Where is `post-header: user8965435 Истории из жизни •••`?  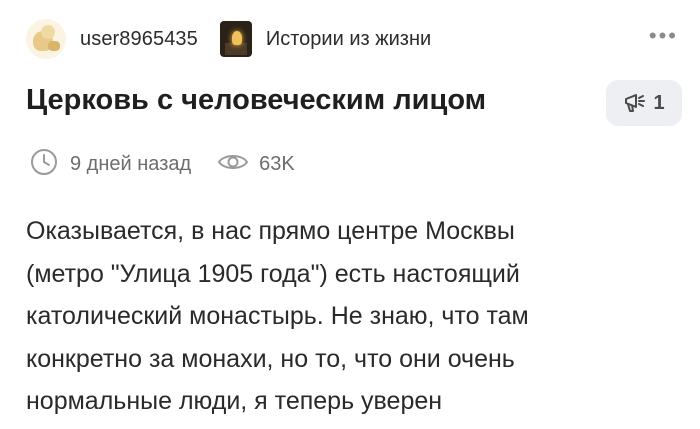
post-header: user8965435 Истории из жизни ••• is located at coordinates (352, 39).